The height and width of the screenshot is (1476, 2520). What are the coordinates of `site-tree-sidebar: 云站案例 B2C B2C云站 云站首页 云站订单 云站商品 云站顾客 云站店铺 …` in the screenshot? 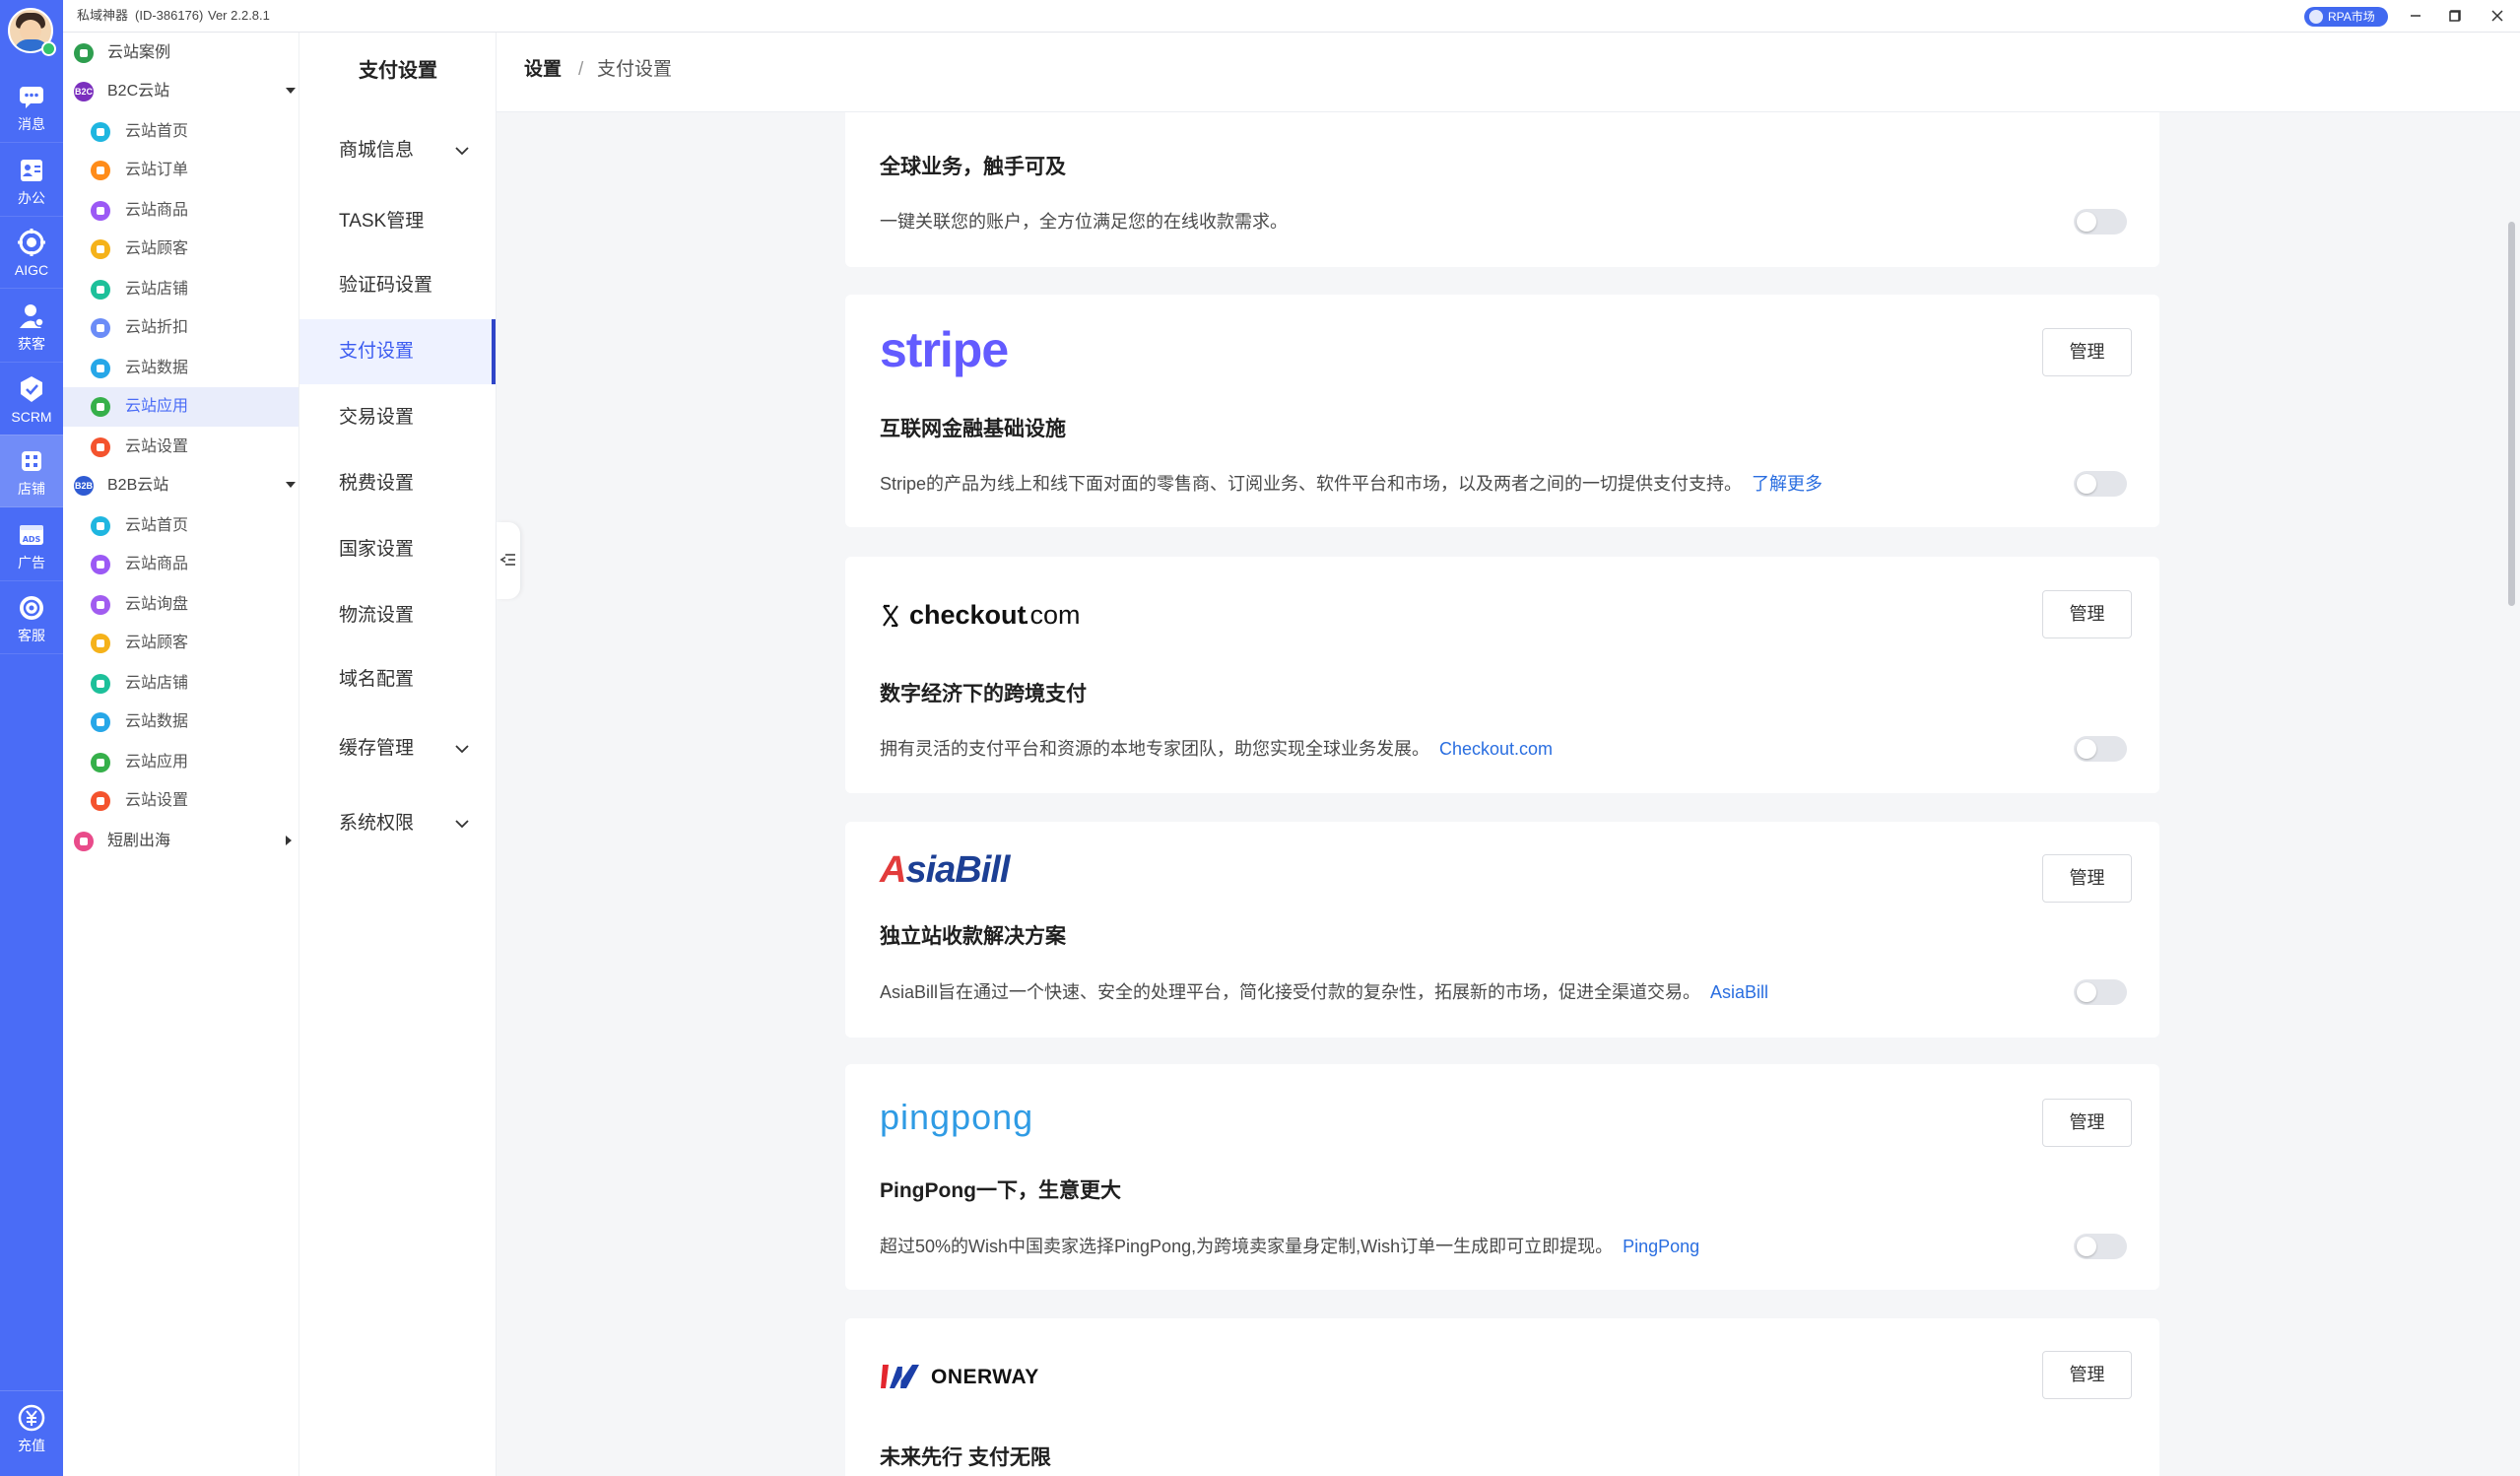 It's located at (181, 754).